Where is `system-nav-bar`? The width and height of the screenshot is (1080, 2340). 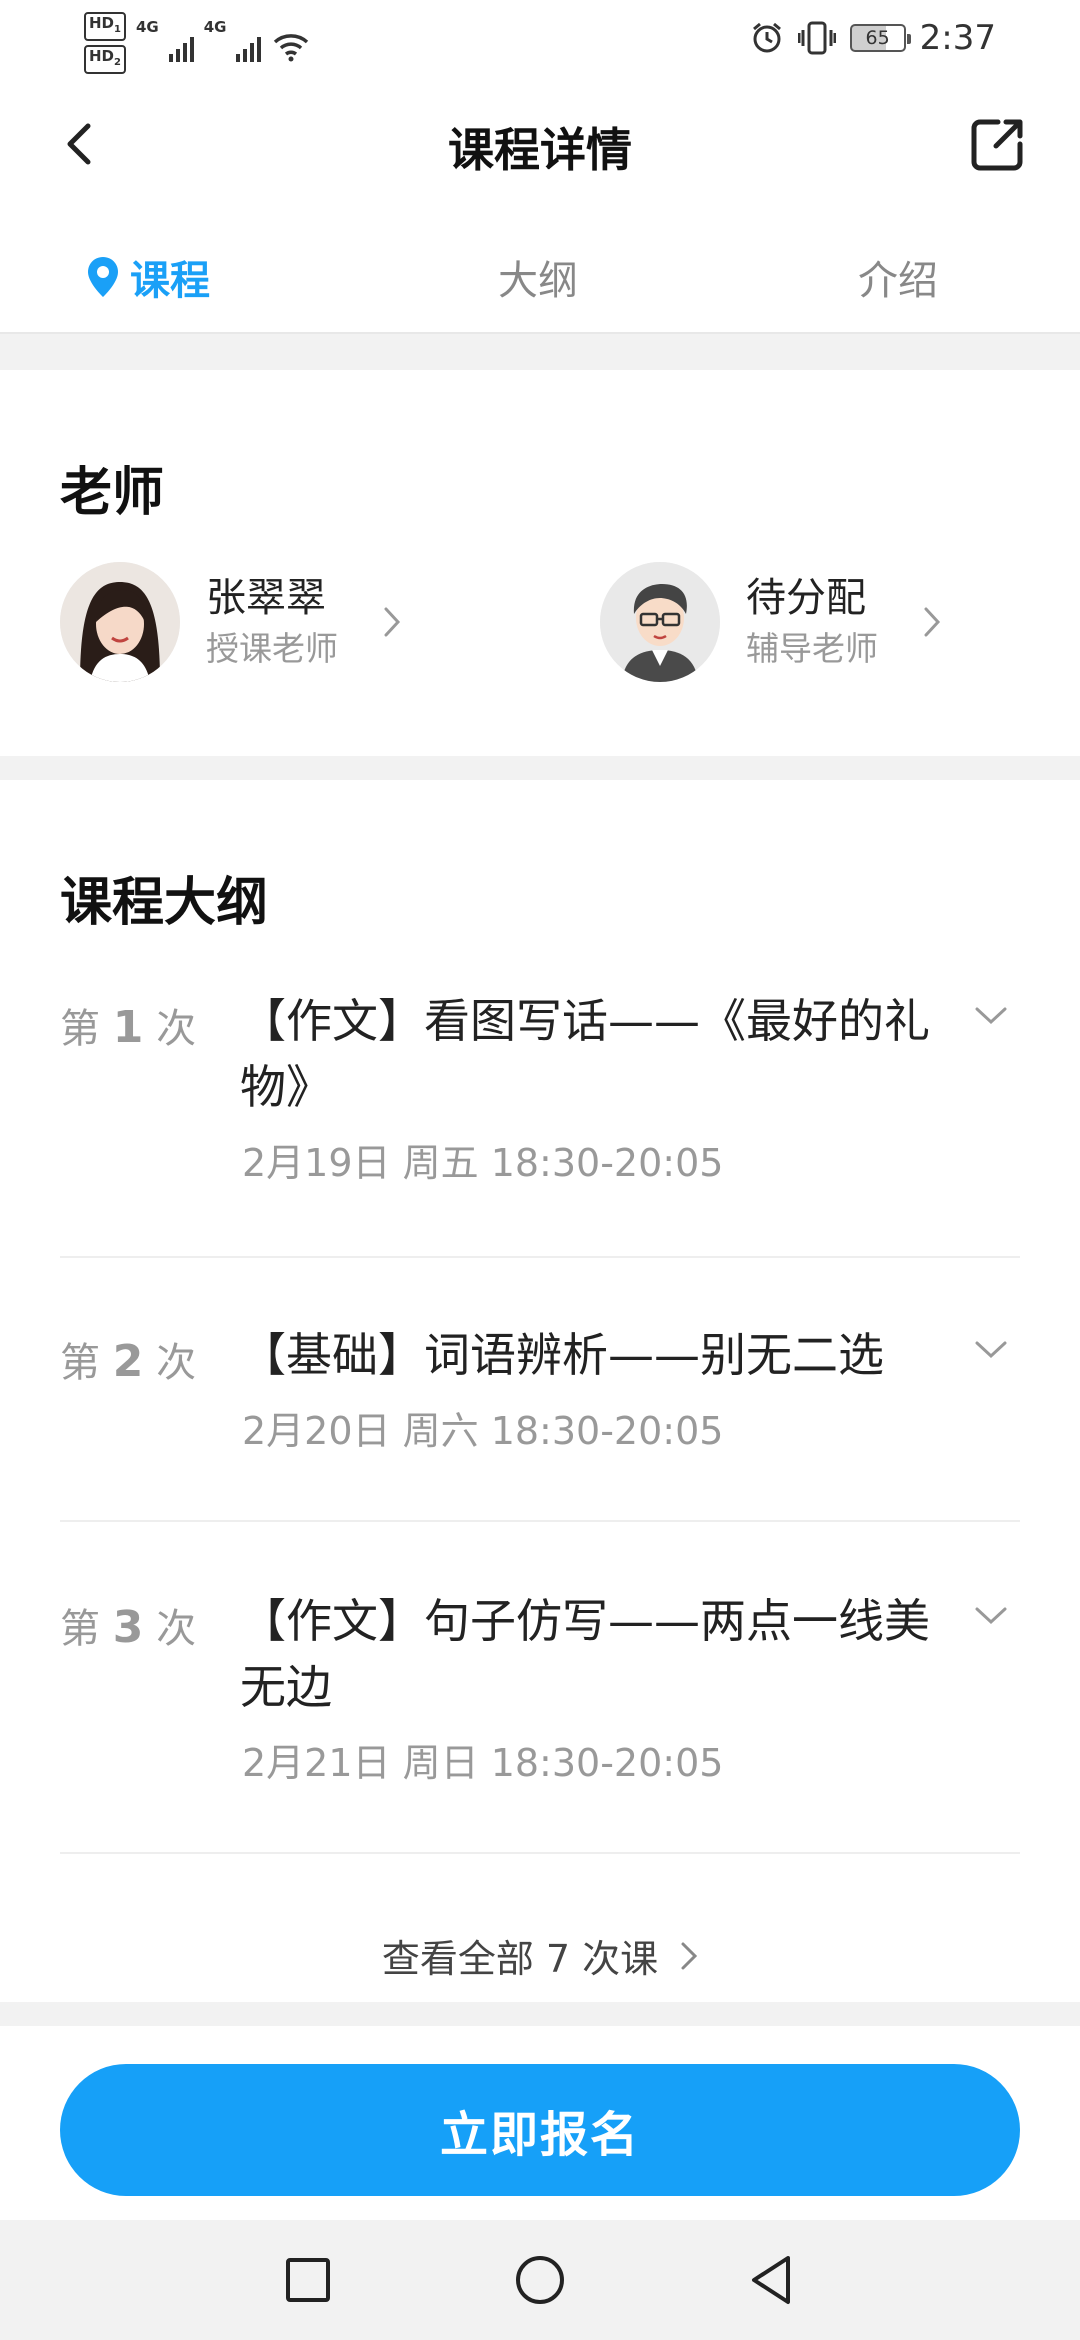 system-nav-bar is located at coordinates (540, 2280).